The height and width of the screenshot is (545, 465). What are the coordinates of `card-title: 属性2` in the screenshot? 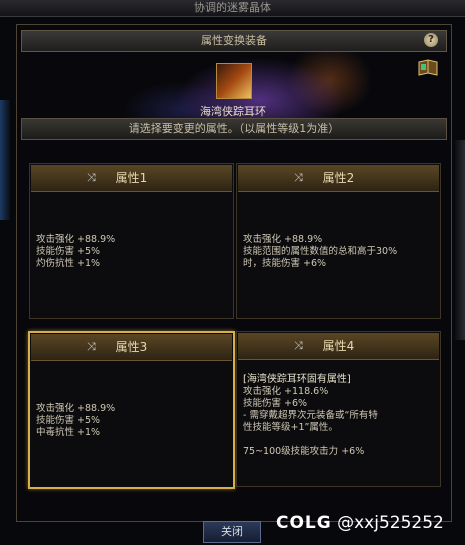 It's located at (338, 178).